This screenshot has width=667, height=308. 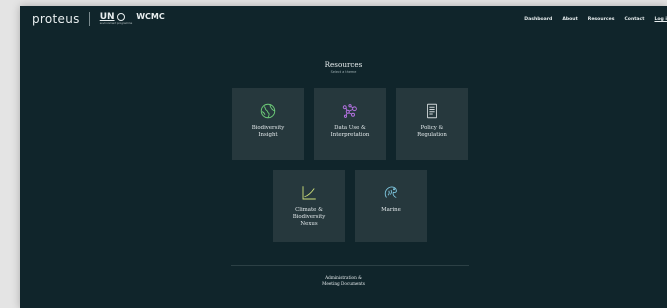 I want to click on un-logo: UN environment programme, so click(x=116, y=18).